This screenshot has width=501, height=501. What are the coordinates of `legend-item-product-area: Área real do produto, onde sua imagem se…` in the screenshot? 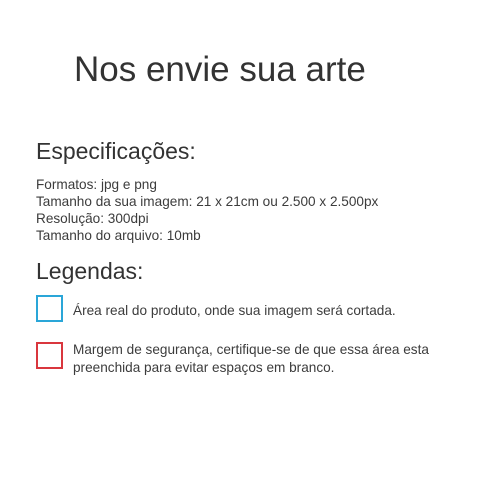 It's located at (264, 308).